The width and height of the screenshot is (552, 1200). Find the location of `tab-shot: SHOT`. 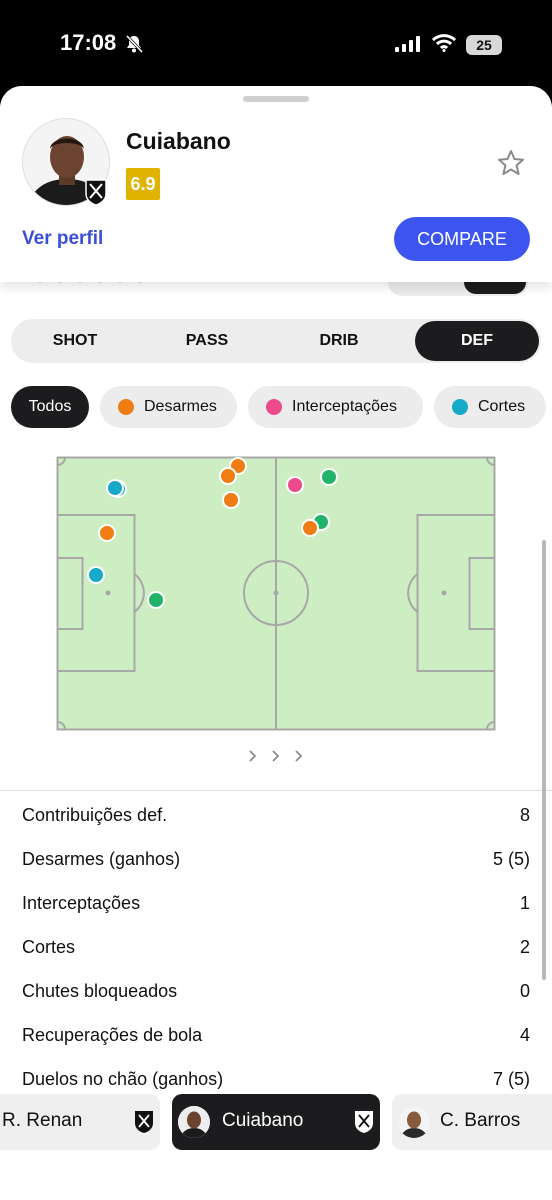

tab-shot: SHOT is located at coordinates (75, 341).